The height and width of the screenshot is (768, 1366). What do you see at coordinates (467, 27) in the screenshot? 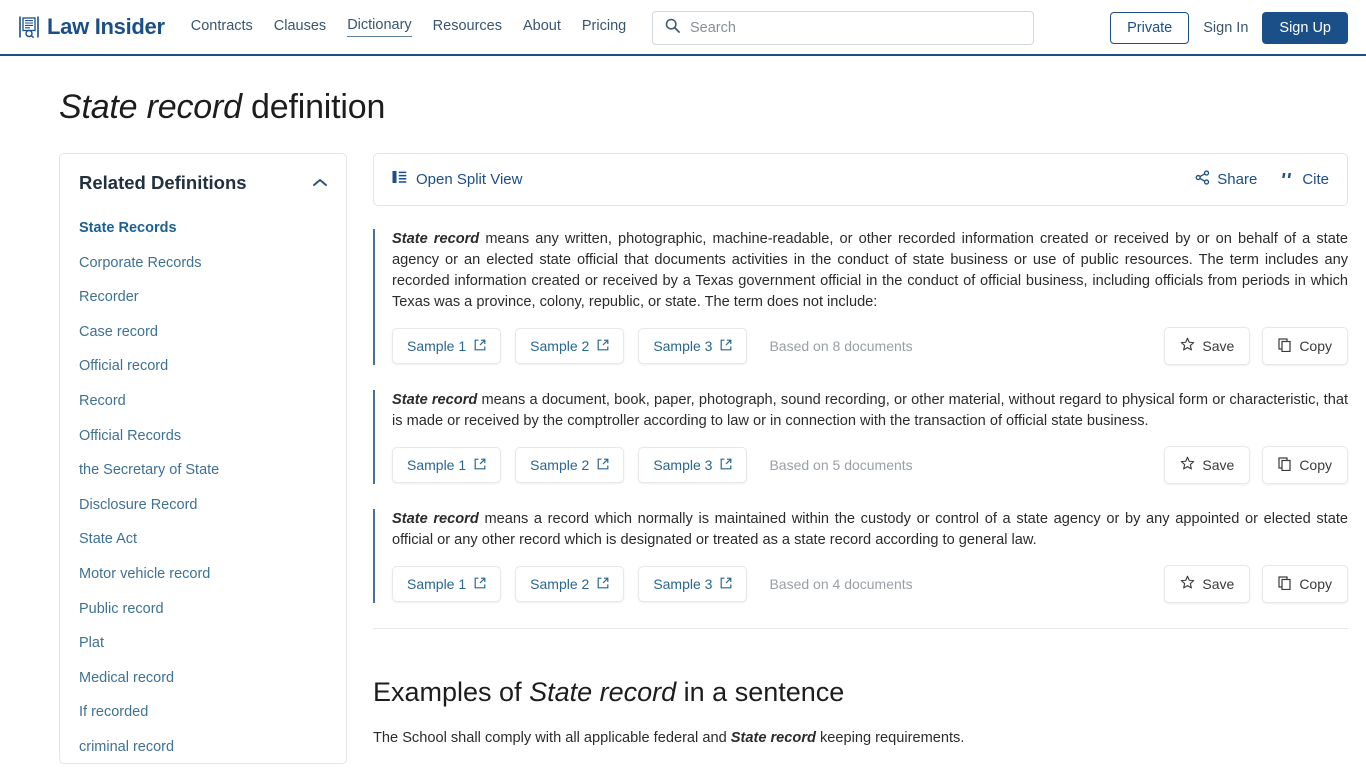
I see `nav-item-resources: Resources` at bounding box center [467, 27].